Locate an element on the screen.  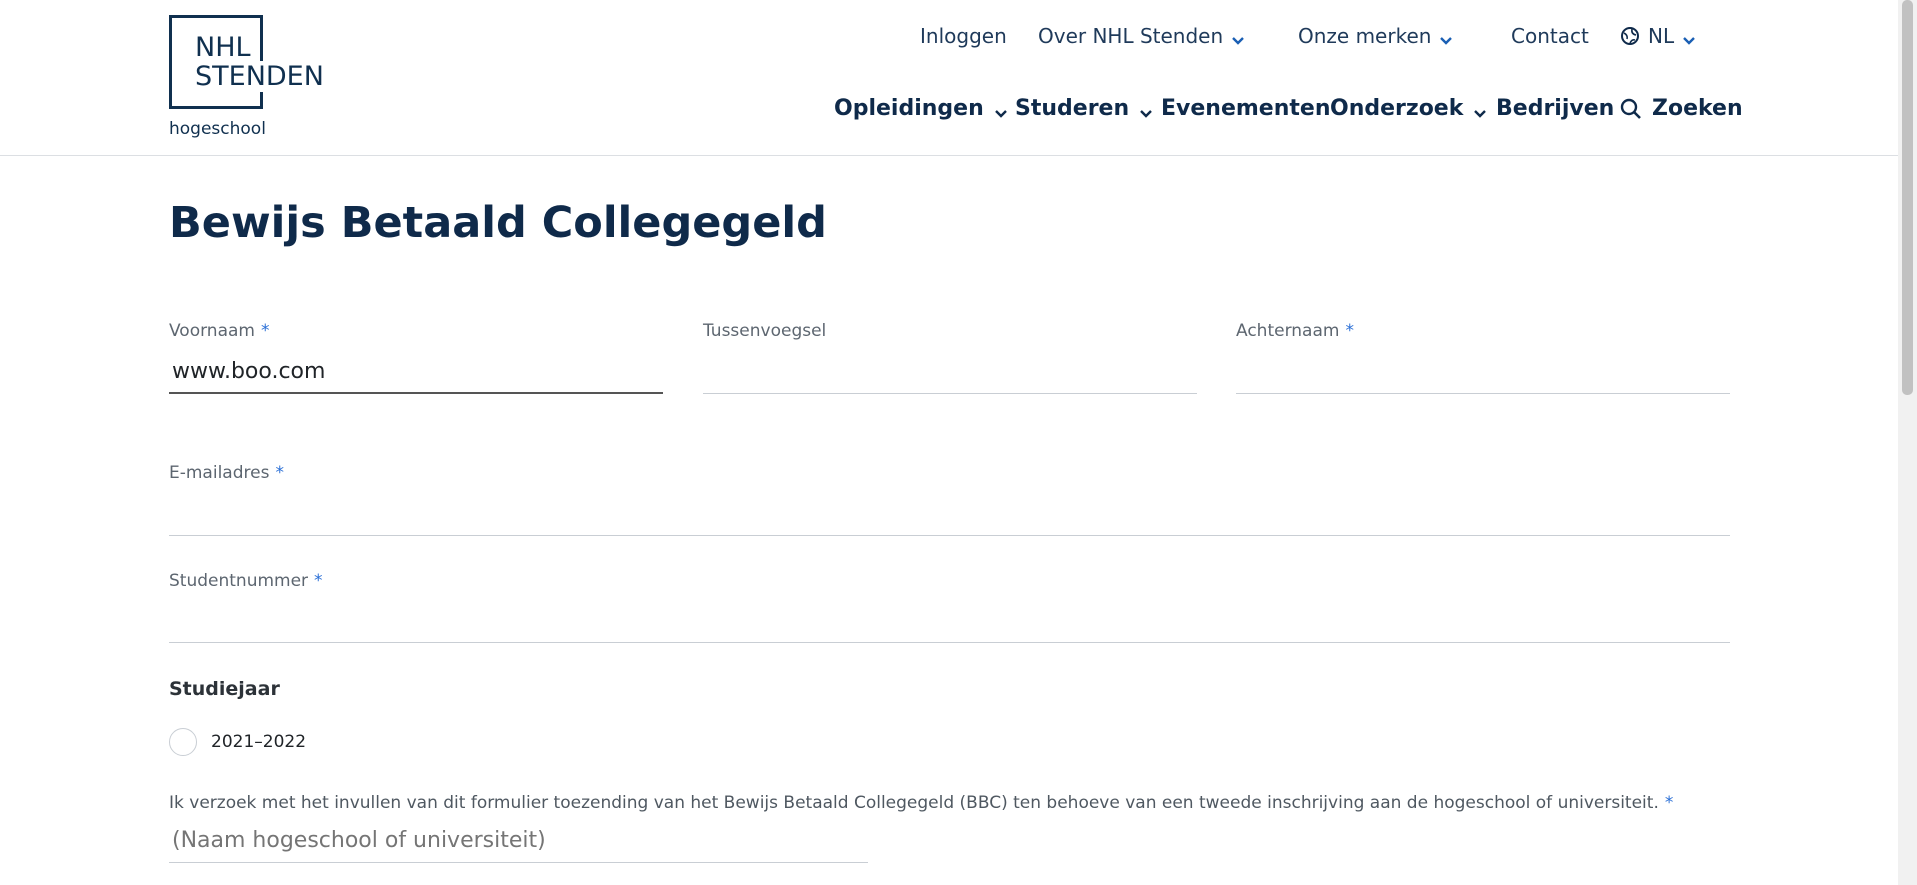
over-nhl-stenden-menu: Over NHL Stenden is located at coordinates (1141, 36).